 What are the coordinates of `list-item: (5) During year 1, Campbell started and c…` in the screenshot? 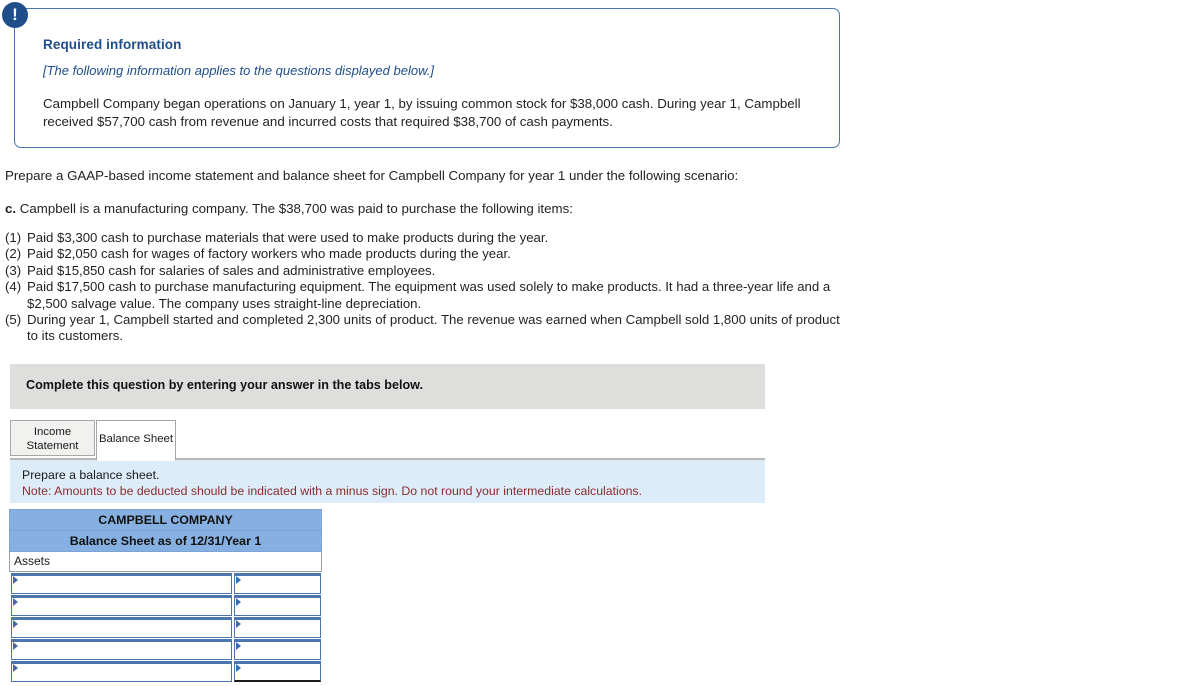 It's located at (427, 328).